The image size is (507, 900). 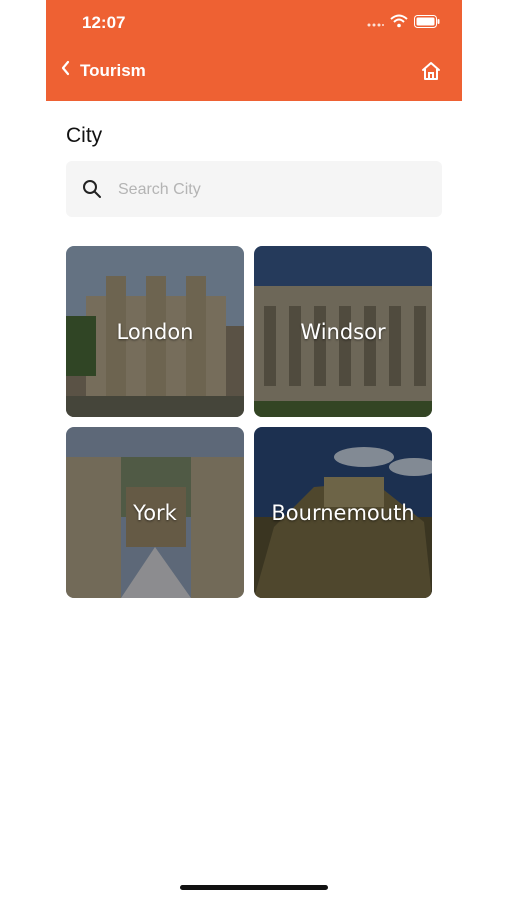 What do you see at coordinates (254, 887) in the screenshot?
I see `home-indicator` at bounding box center [254, 887].